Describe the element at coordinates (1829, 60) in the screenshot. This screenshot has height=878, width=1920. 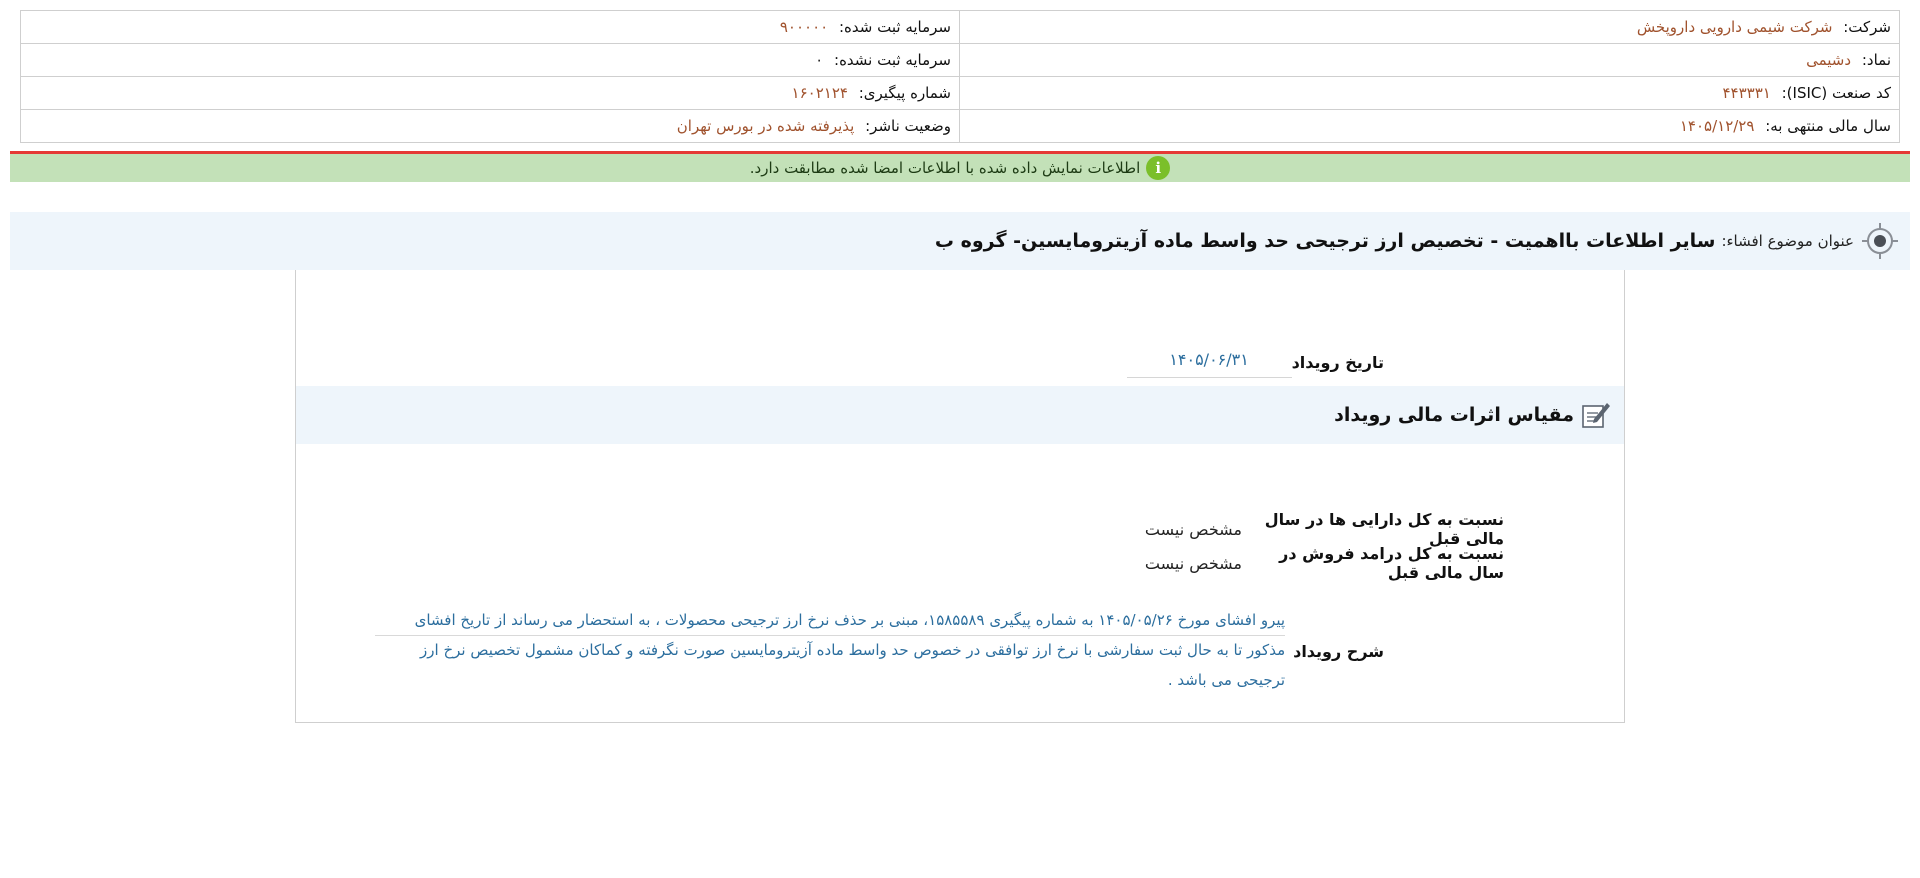
I see `symbol-value: دشیمی` at that location.